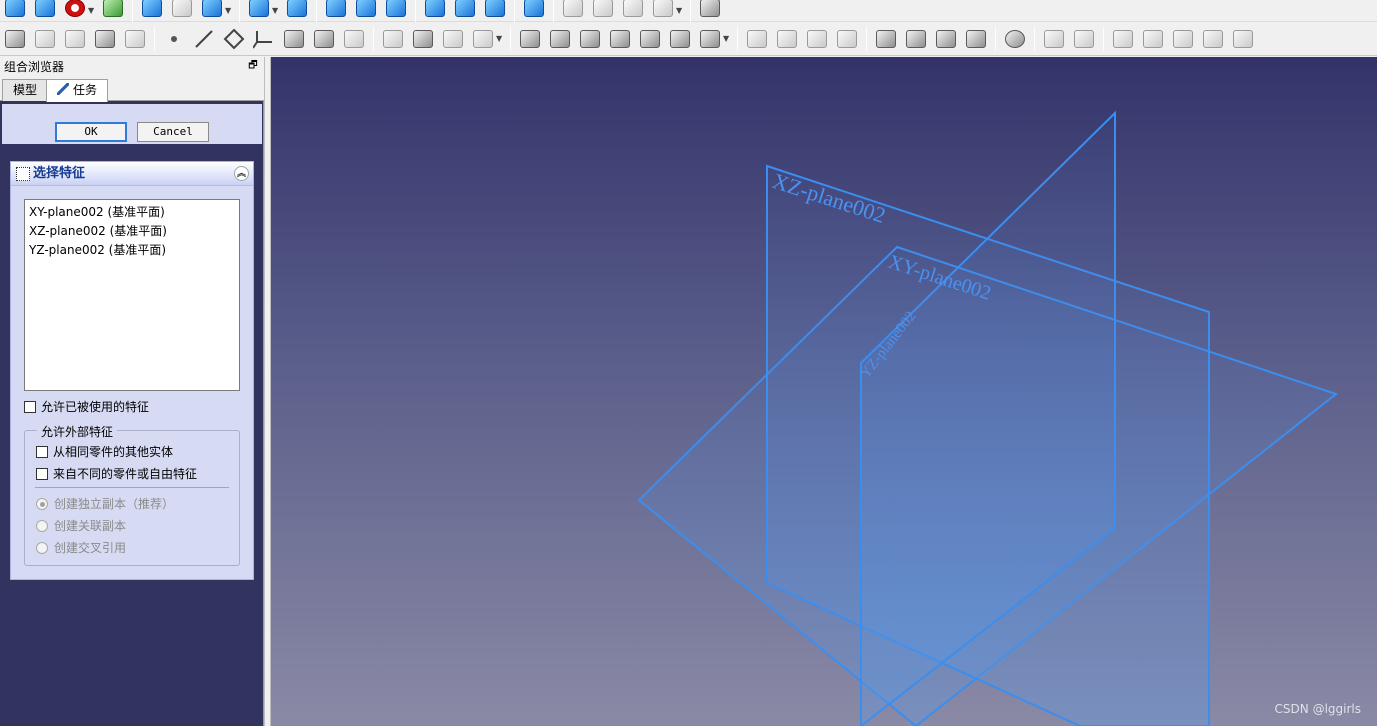 The width and height of the screenshot is (1377, 726). Describe the element at coordinates (465, 9) in the screenshot. I see `view-bottom-icon` at that location.